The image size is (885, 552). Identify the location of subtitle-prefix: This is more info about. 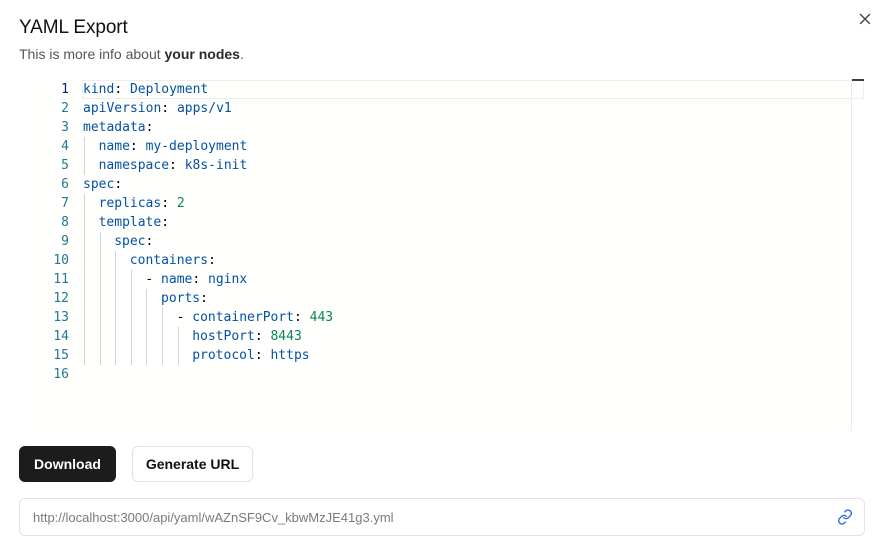
(92, 54).